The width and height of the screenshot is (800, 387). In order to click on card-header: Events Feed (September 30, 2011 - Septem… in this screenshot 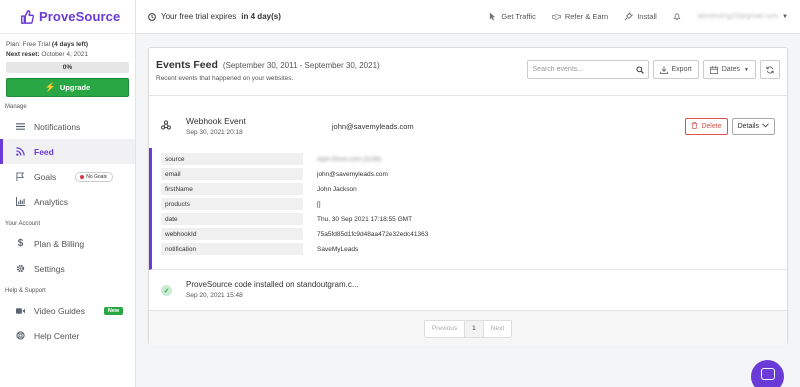, I will do `click(468, 72)`.